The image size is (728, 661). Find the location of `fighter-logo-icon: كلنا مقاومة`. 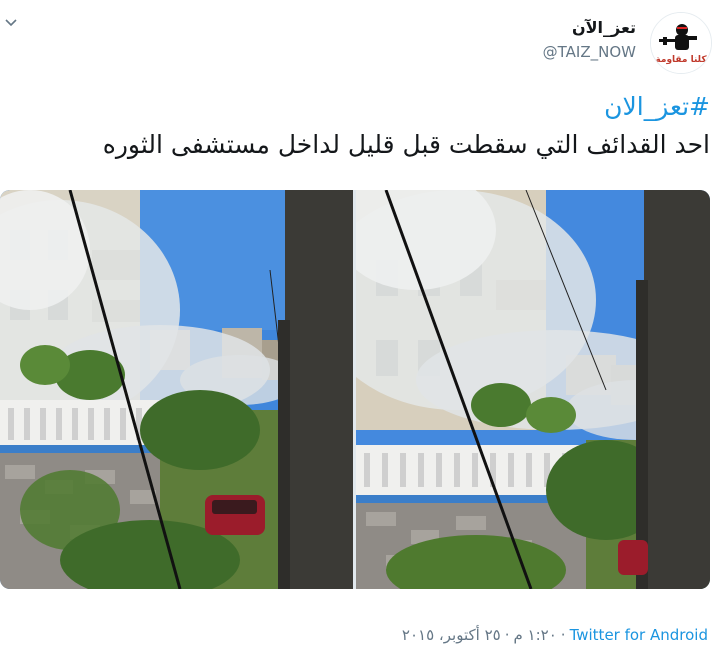

fighter-logo-icon: كلنا مقاومة is located at coordinates (681, 43).